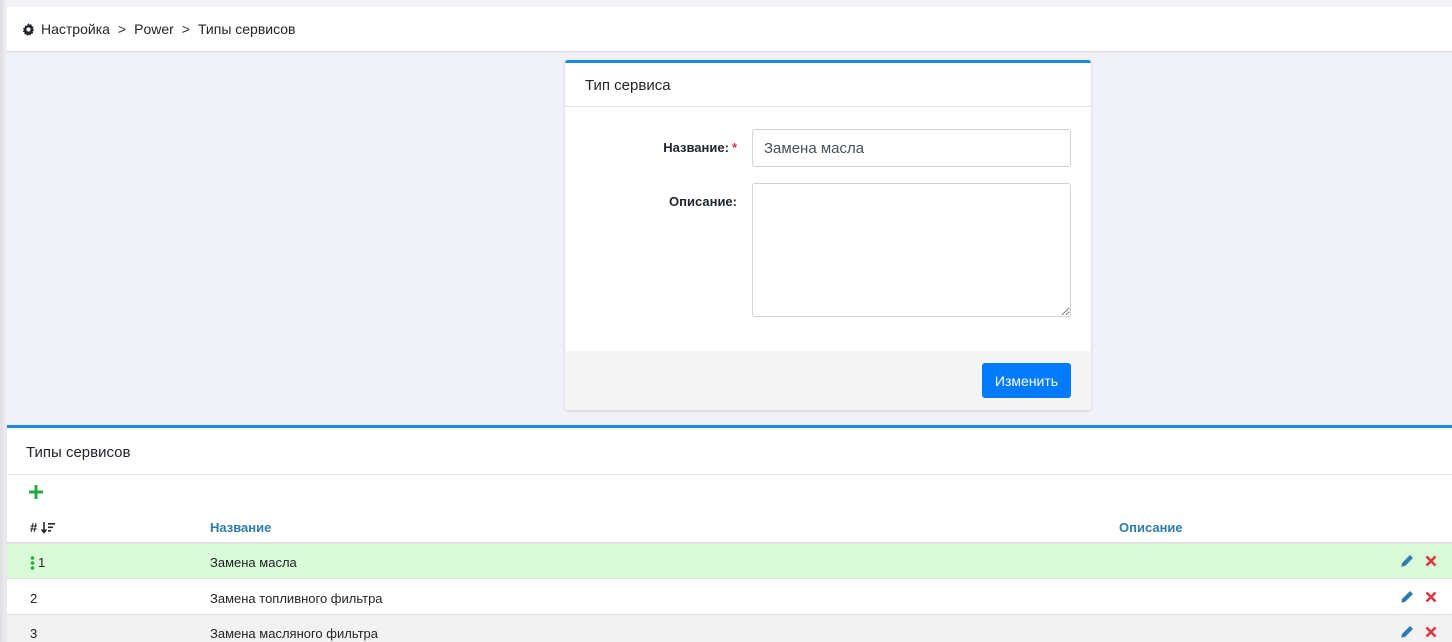  Describe the element at coordinates (729, 29) in the screenshot. I see `breadcrumb: Настройка > Power > Типы сервисов` at that location.